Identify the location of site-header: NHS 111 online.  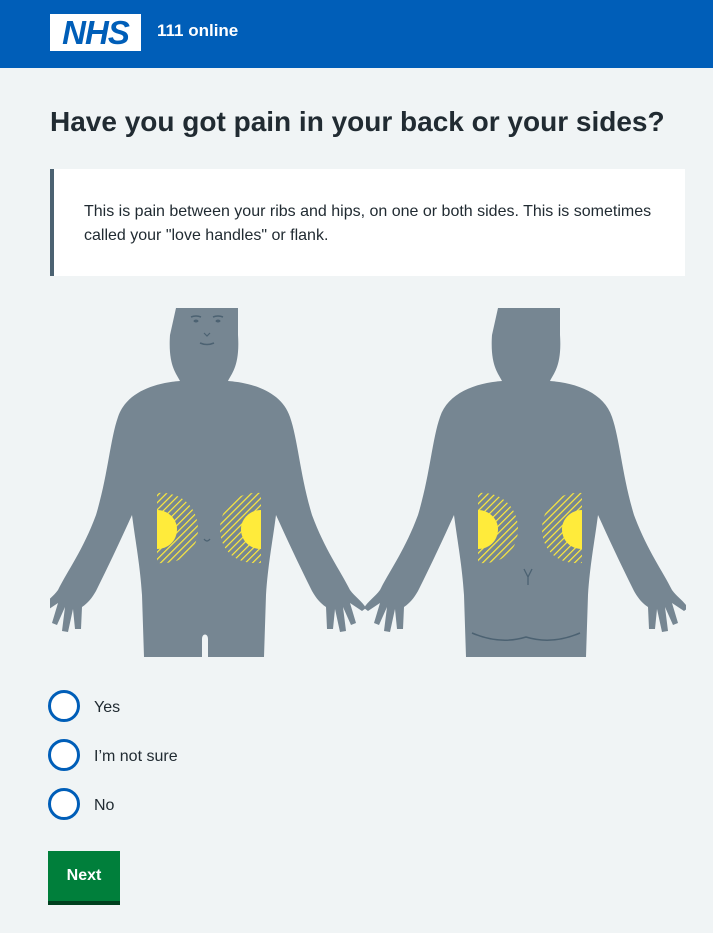
(356, 34).